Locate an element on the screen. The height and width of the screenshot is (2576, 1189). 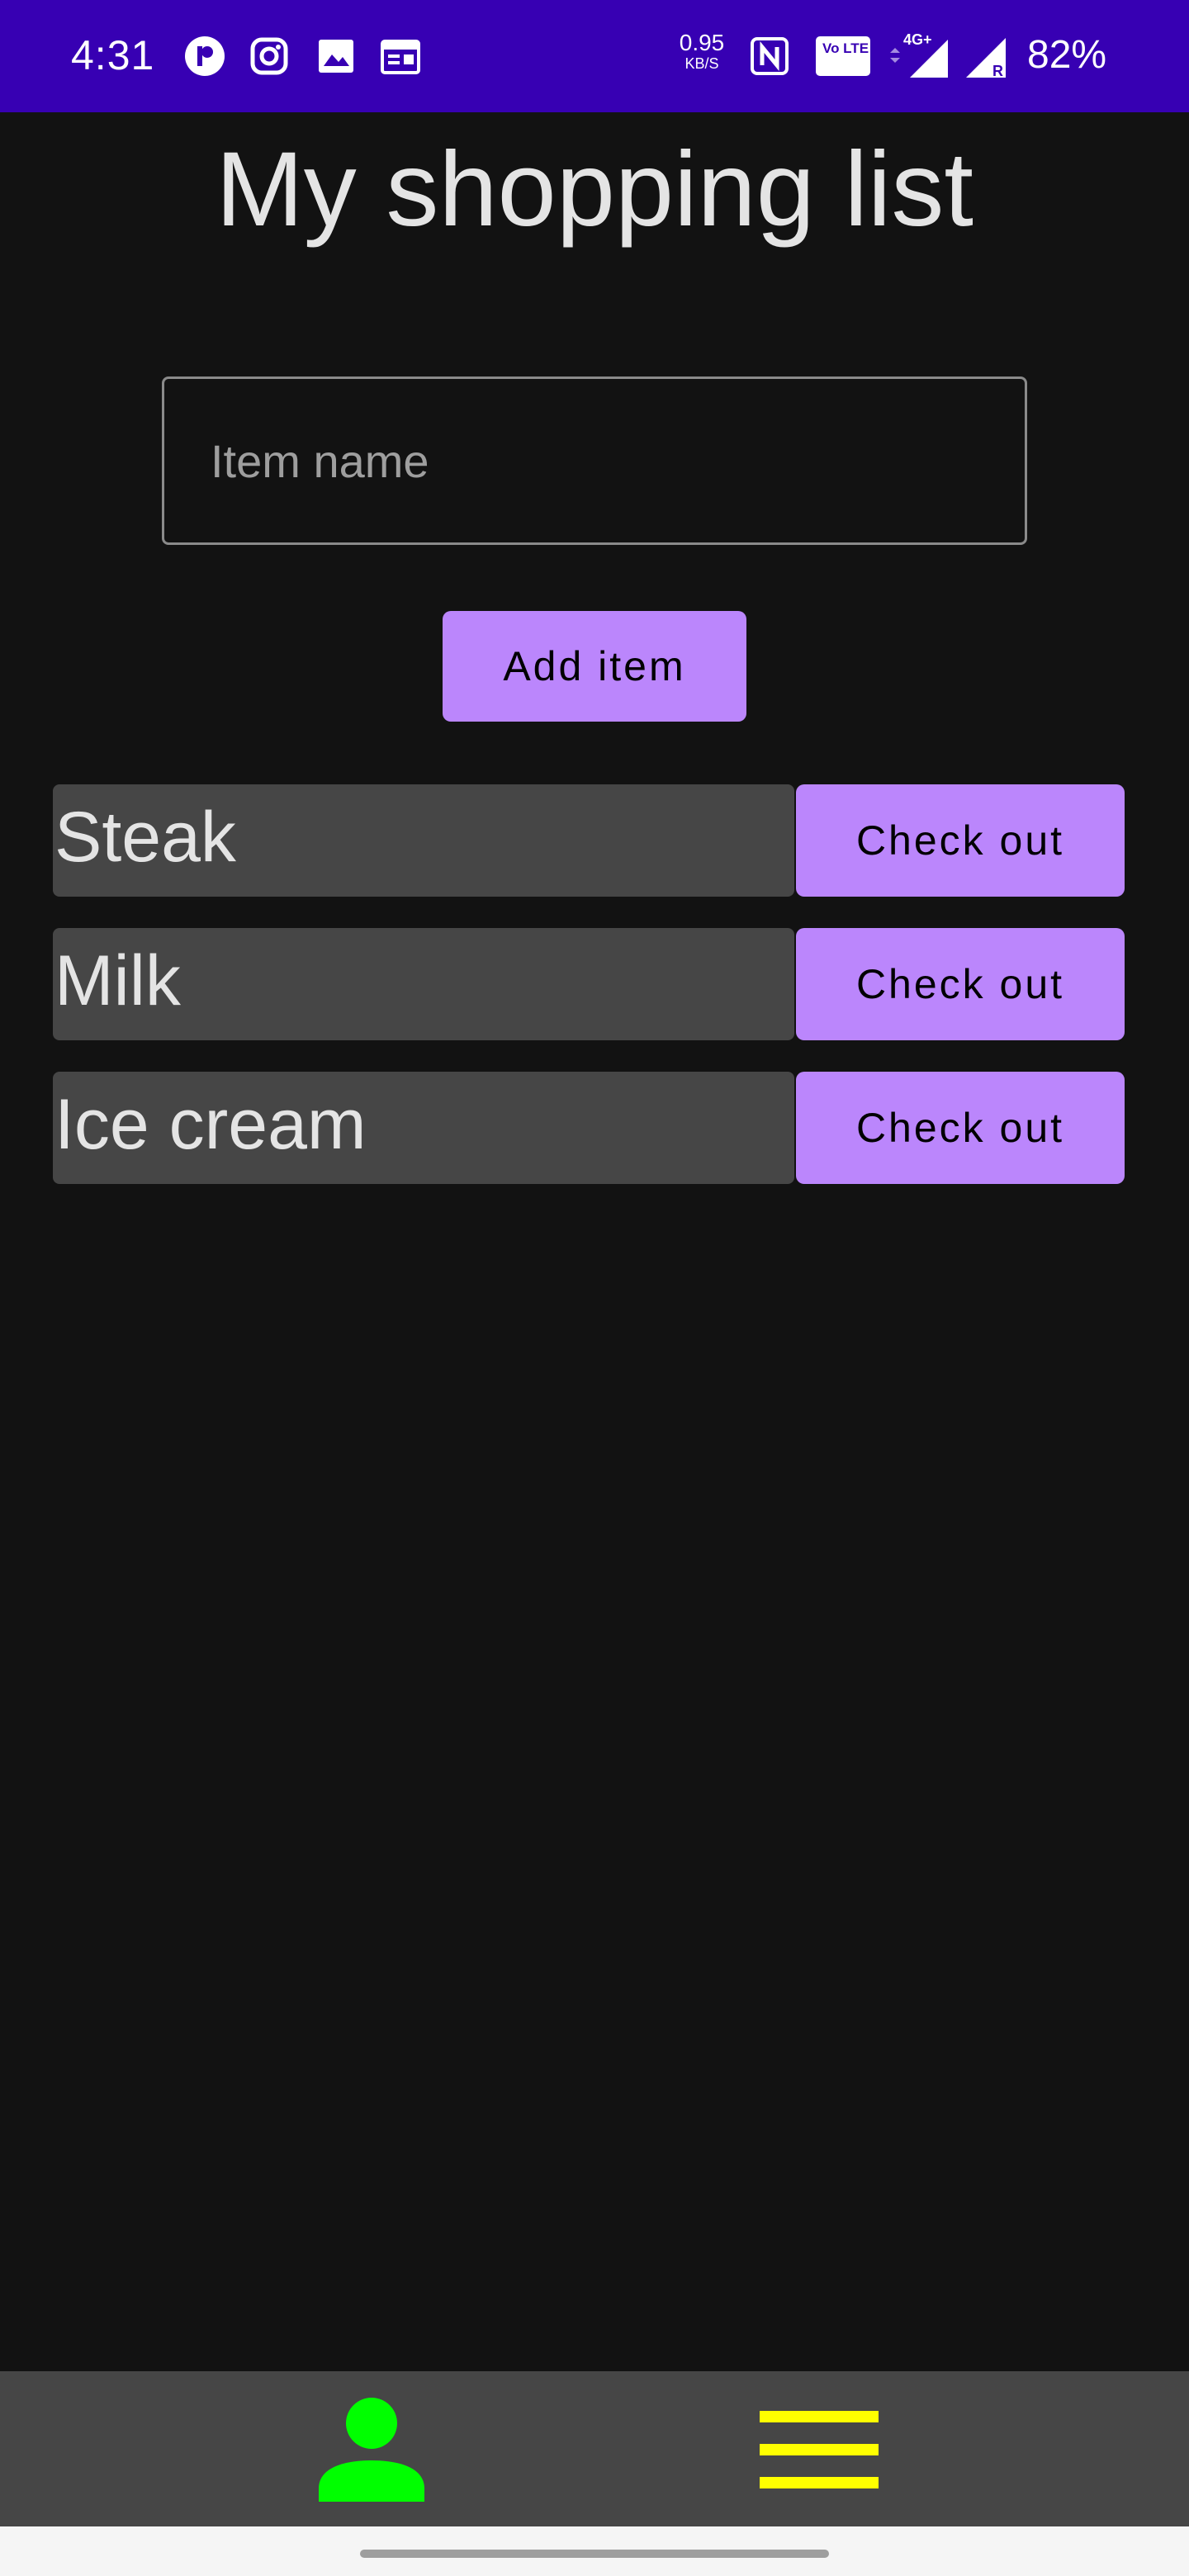
signal-4g-icon: 4G+ is located at coordinates (919, 54).